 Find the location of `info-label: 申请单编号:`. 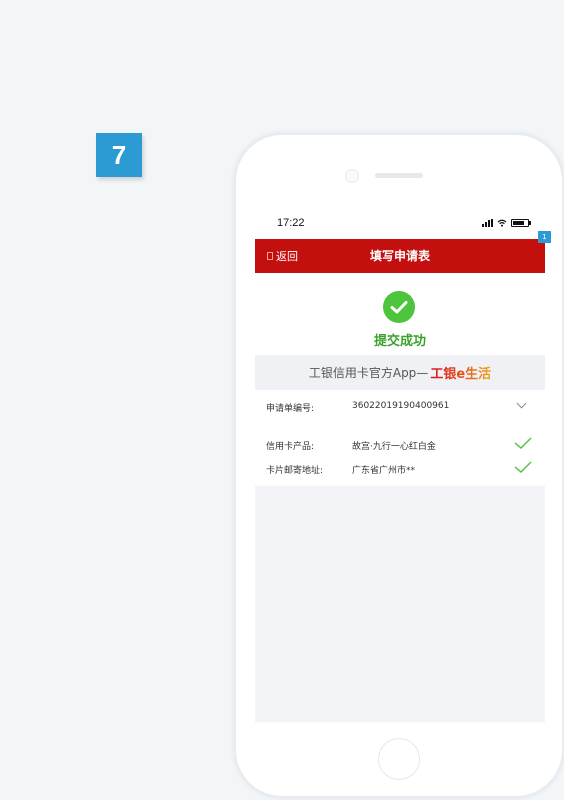

info-label: 申请单编号: is located at coordinates (290, 409).